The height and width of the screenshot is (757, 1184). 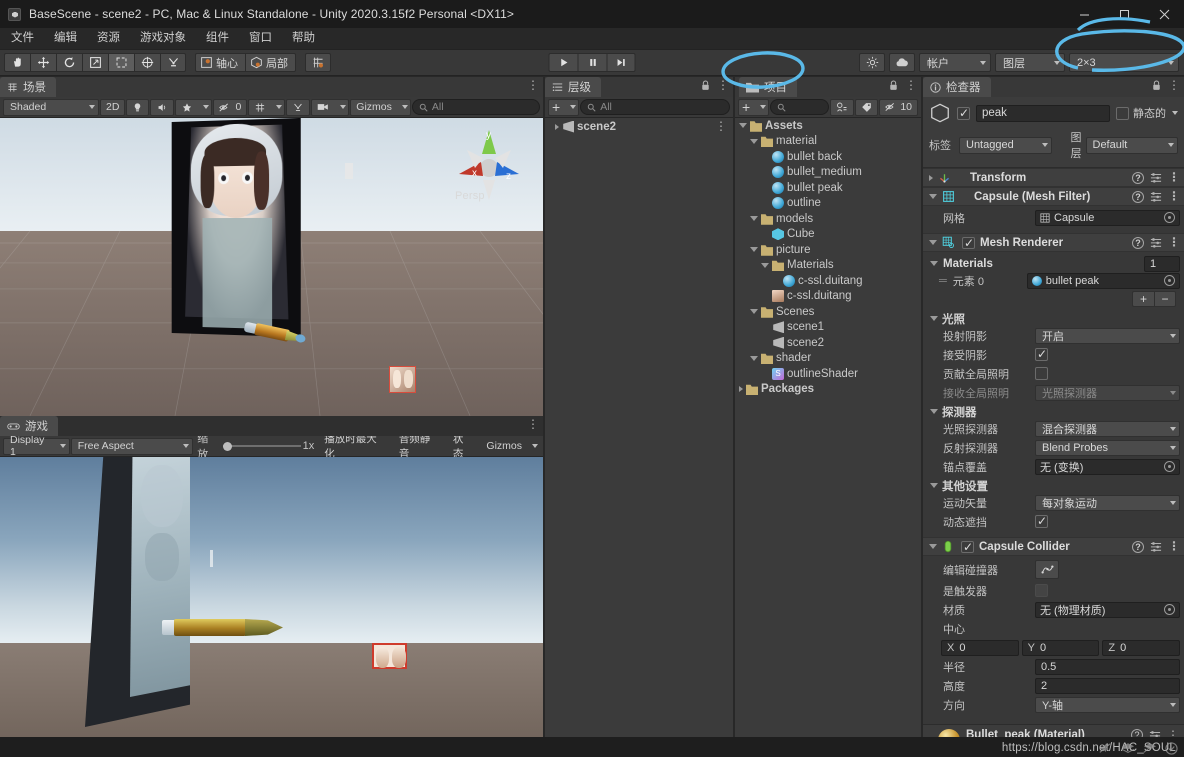 I want to click on menu-edit: 编辑, so click(x=65, y=38).